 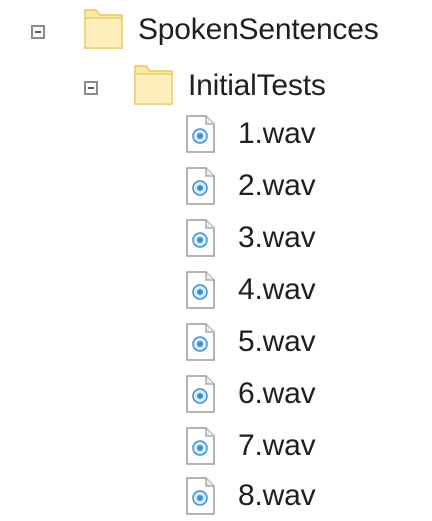 What do you see at coordinates (216, 239) in the screenshot?
I see `tree-file-item: 3.wav` at bounding box center [216, 239].